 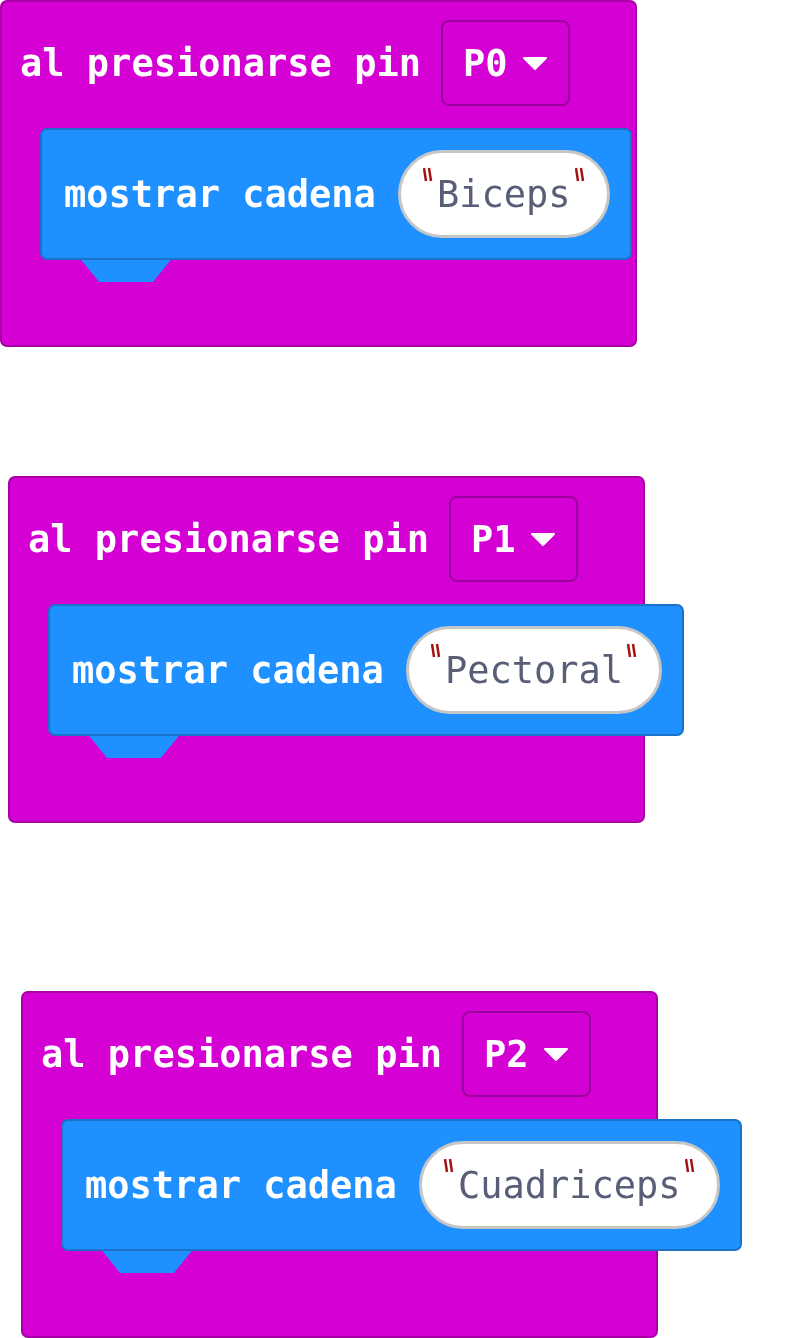 I want to click on pin-dropdown: P0, so click(x=505, y=63).